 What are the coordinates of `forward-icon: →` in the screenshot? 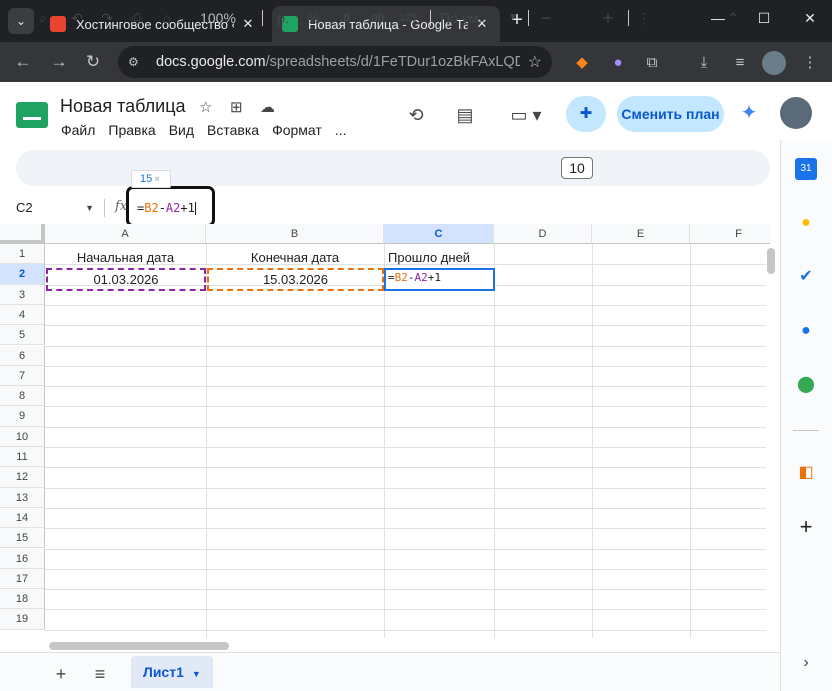 It's located at (59, 63).